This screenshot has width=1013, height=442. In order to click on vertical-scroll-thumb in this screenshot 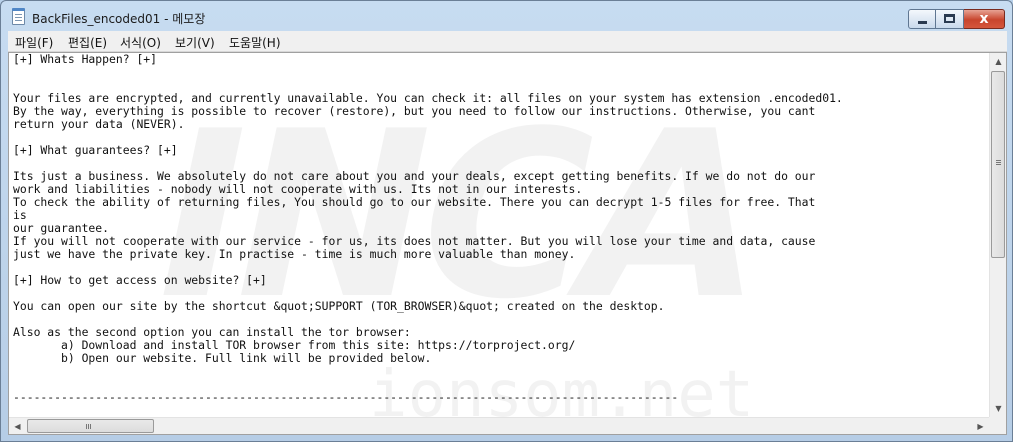, I will do `click(998, 164)`.